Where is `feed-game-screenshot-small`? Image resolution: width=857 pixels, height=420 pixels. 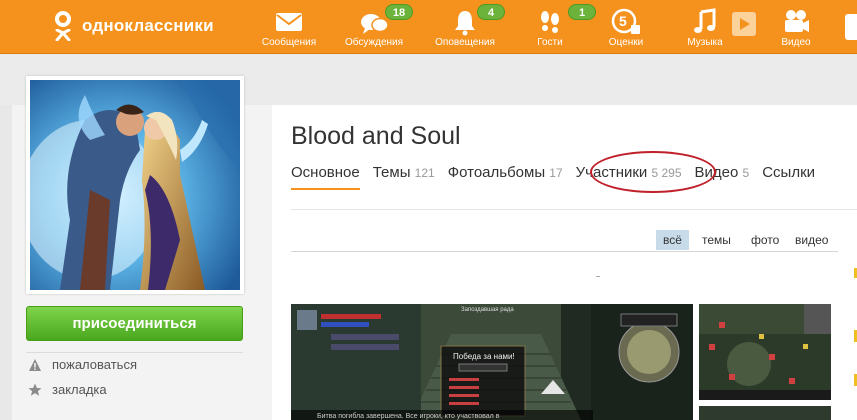
feed-game-screenshot-small is located at coordinates (765, 352).